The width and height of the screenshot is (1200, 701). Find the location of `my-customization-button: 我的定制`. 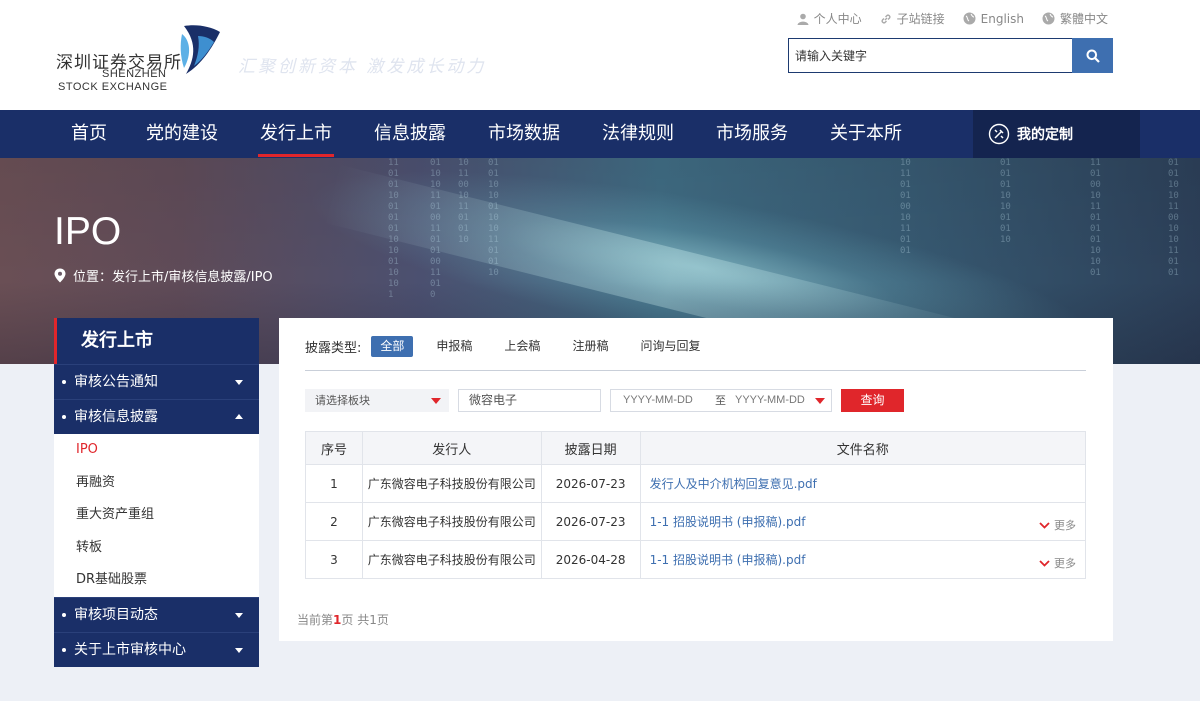

my-customization-button: 我的定制 is located at coordinates (1056, 134).